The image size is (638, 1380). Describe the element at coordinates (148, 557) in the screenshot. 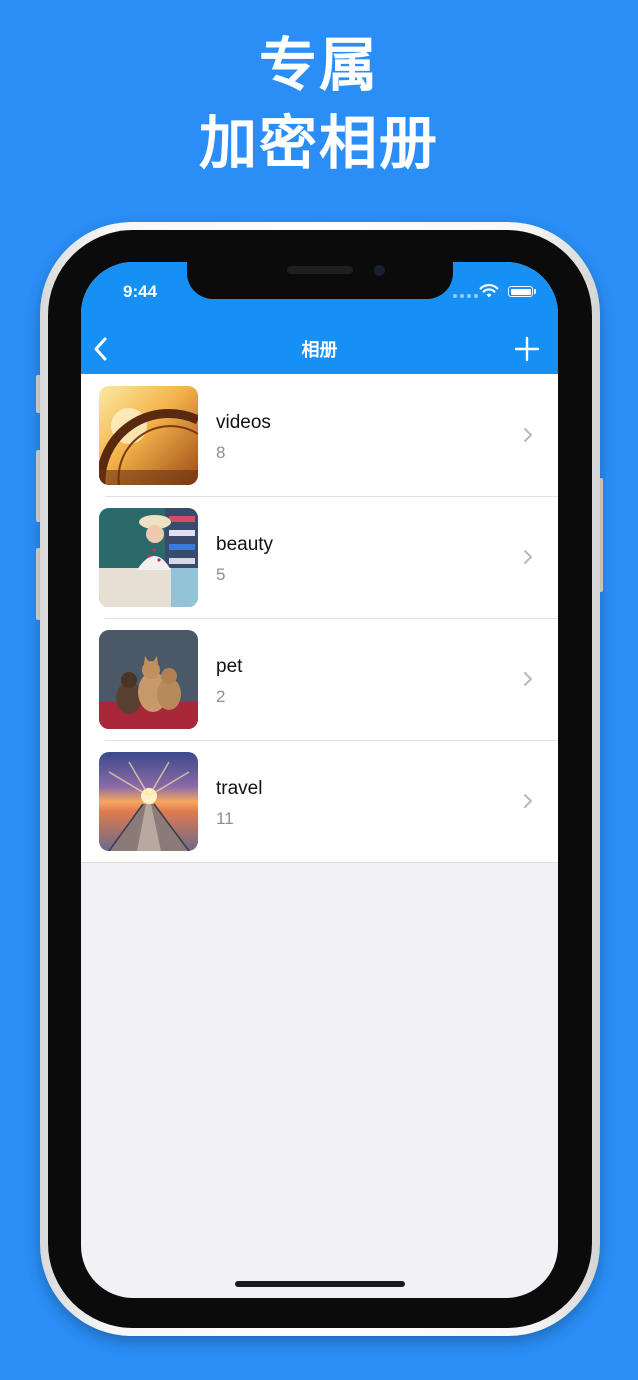

I see `album-thumbnail-beauty` at that location.